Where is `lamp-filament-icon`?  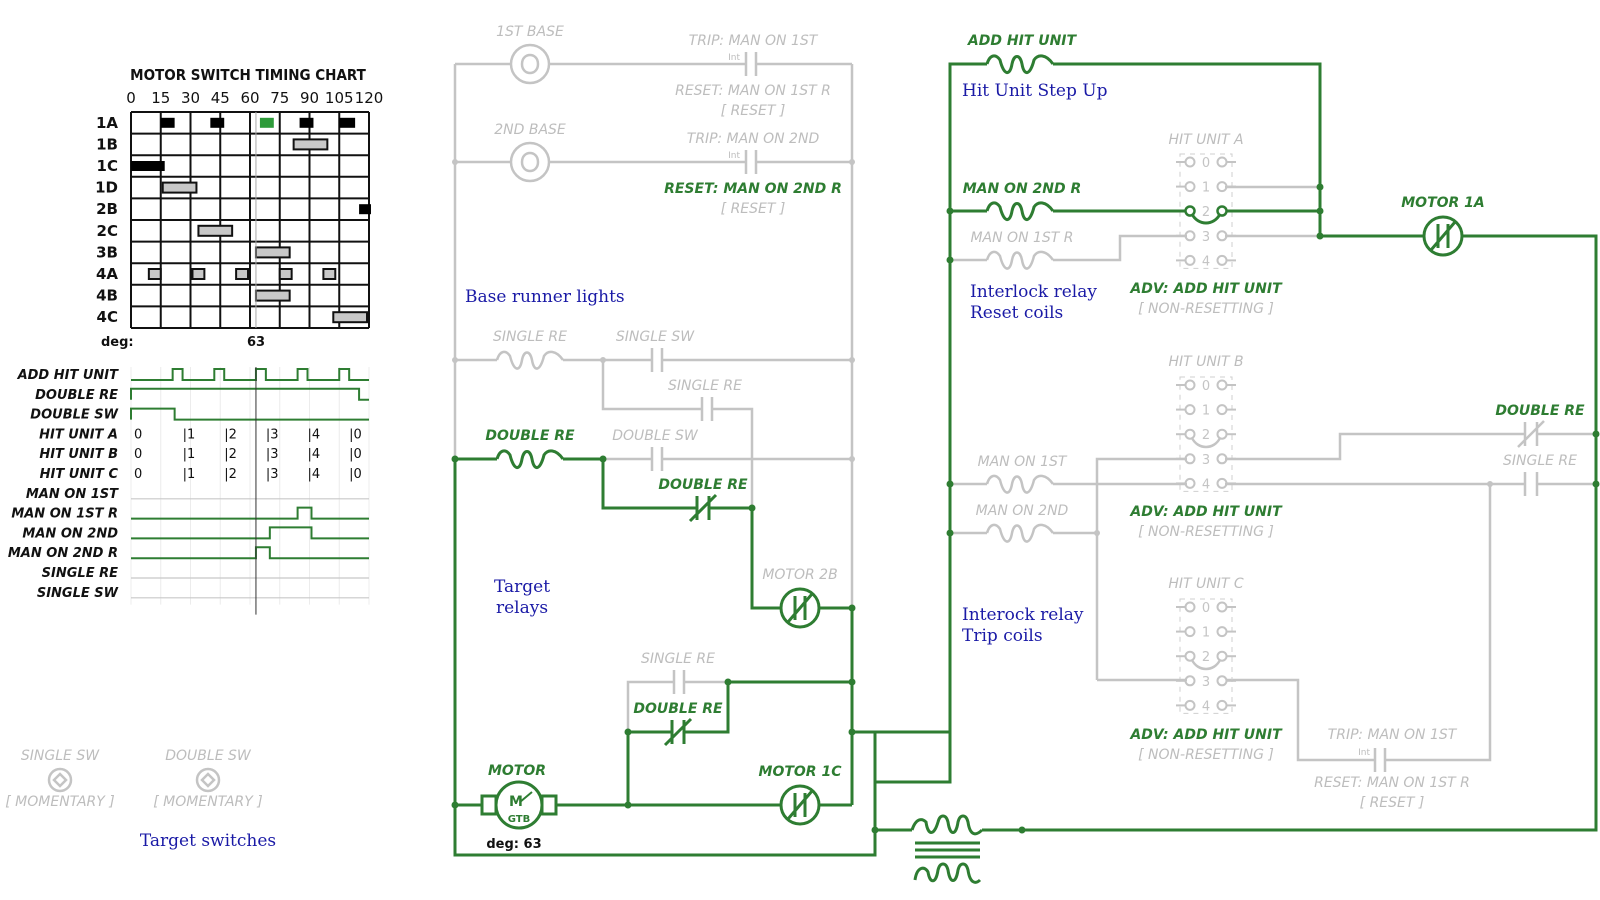
lamp-filament-icon is located at coordinates (530, 162).